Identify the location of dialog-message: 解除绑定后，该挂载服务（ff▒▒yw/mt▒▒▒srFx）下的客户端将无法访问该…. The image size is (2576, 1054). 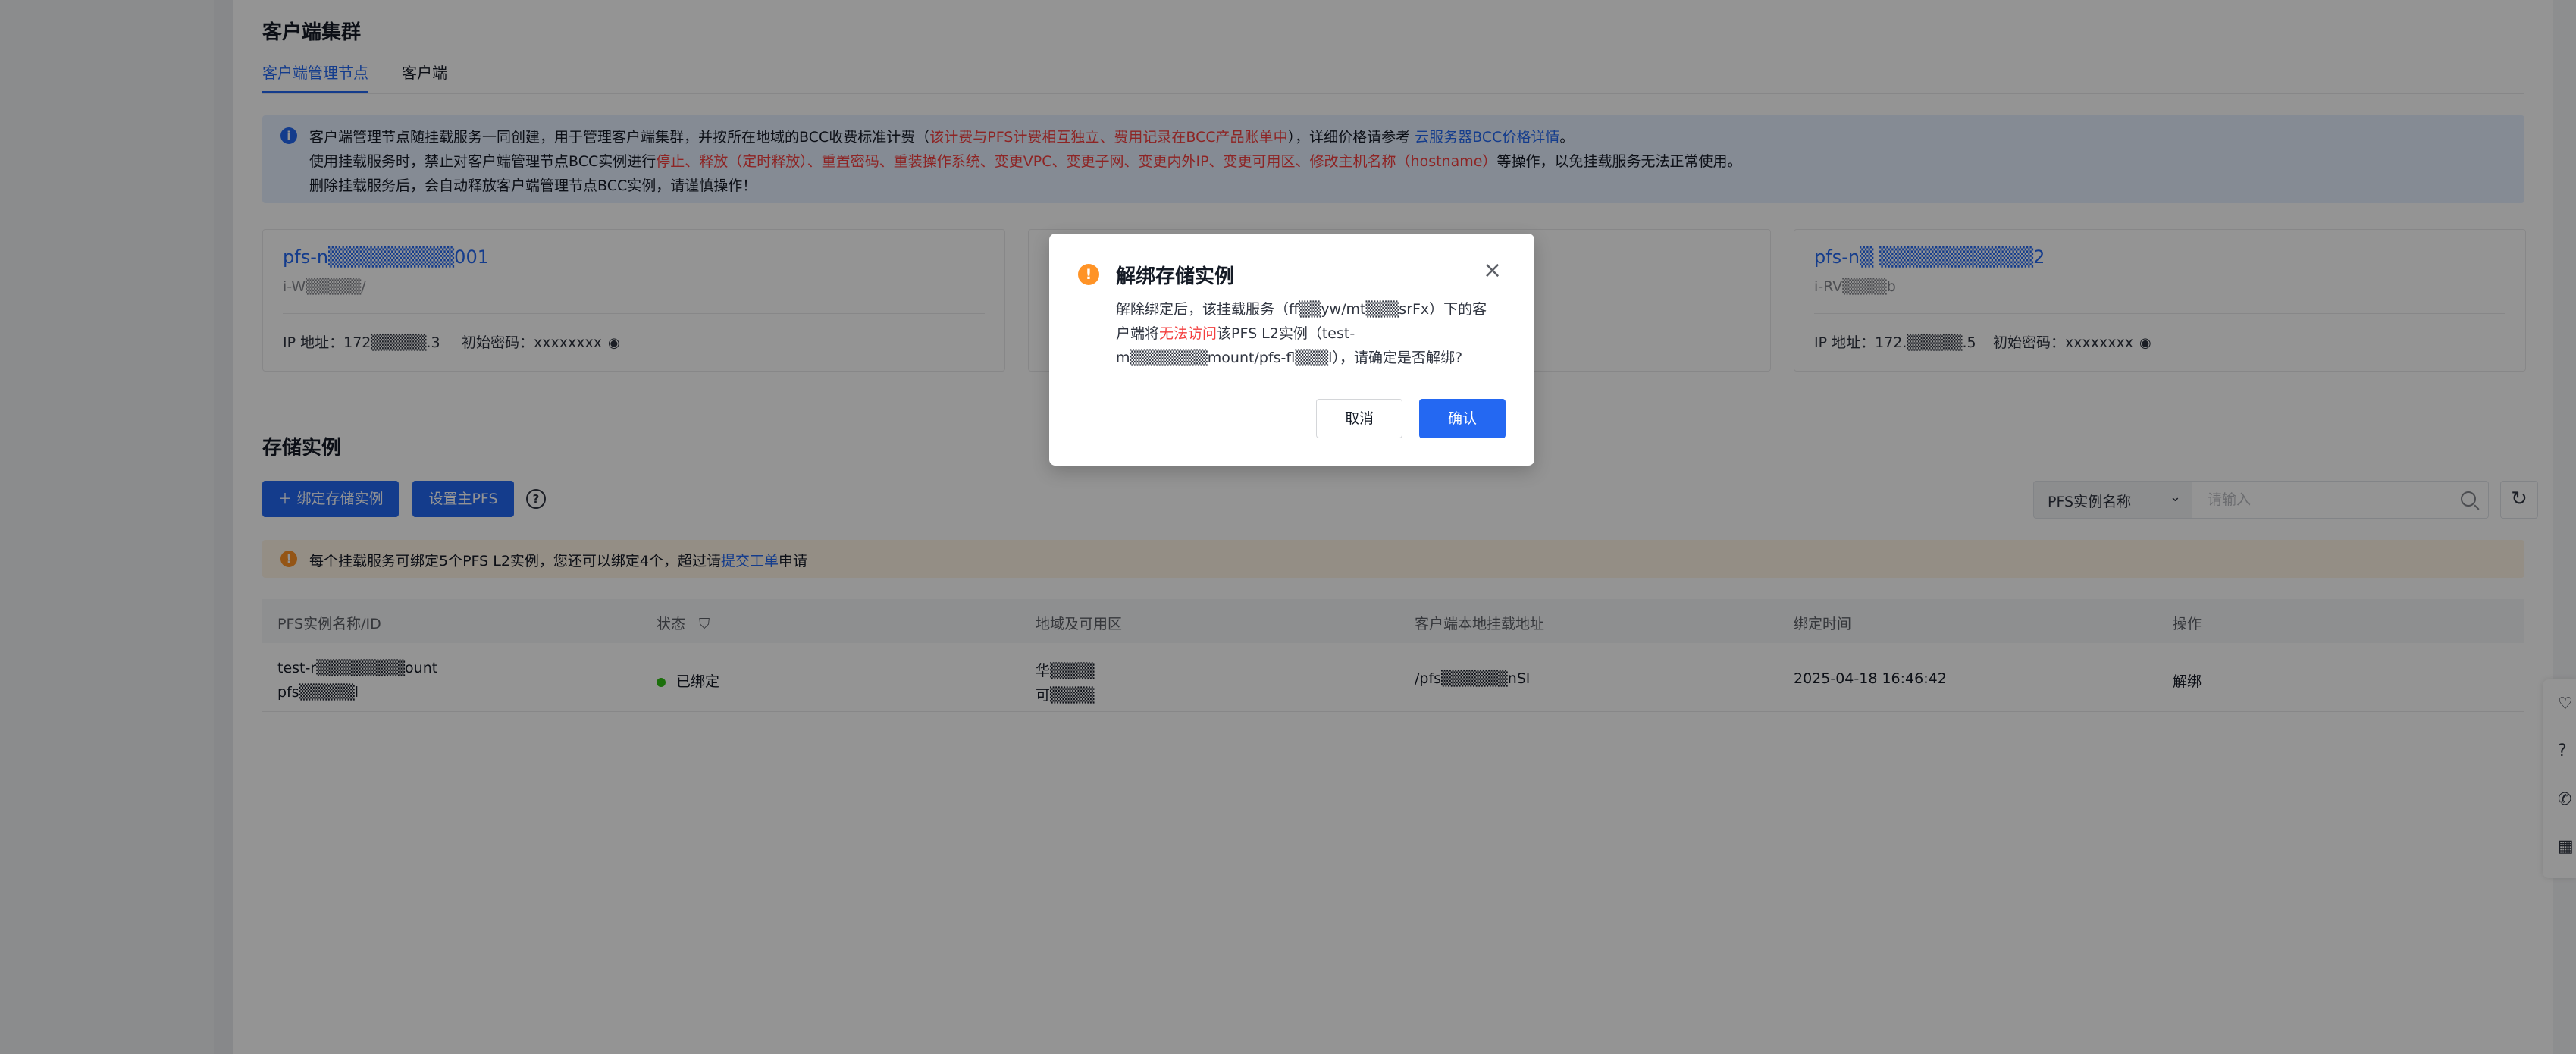
(1302, 333).